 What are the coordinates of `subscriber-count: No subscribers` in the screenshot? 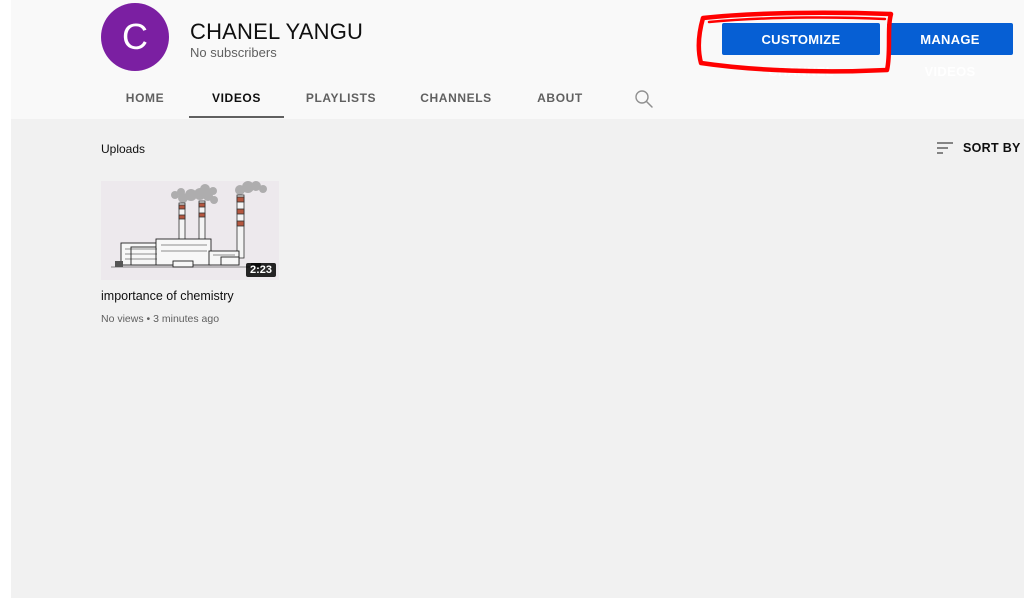 It's located at (233, 52).